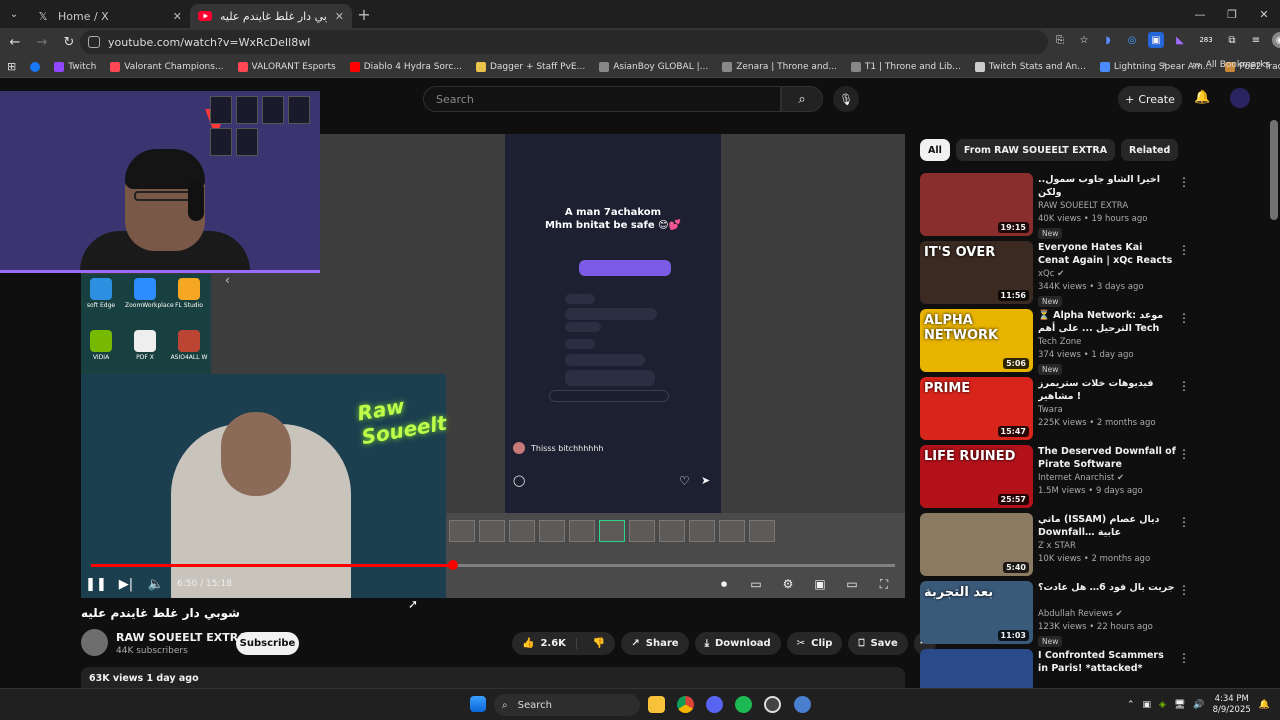 The width and height of the screenshot is (1280, 720). What do you see at coordinates (602, 99) in the screenshot?
I see `search-input: Search` at bounding box center [602, 99].